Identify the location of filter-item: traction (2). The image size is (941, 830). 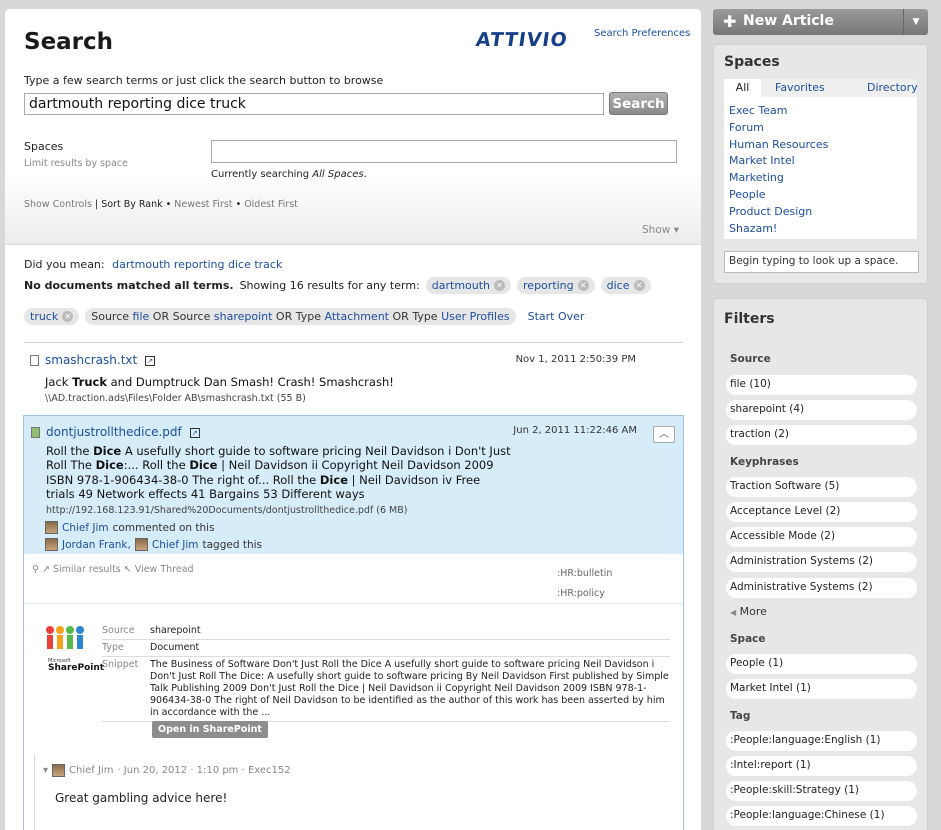
(821, 435).